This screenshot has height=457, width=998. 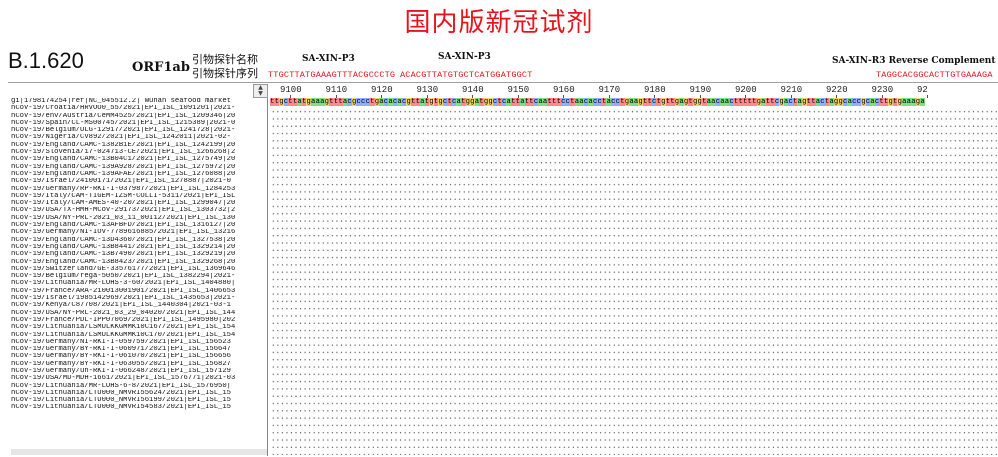 What do you see at coordinates (791, 90) in the screenshot?
I see `ruler-tick-label: 9210` at bounding box center [791, 90].